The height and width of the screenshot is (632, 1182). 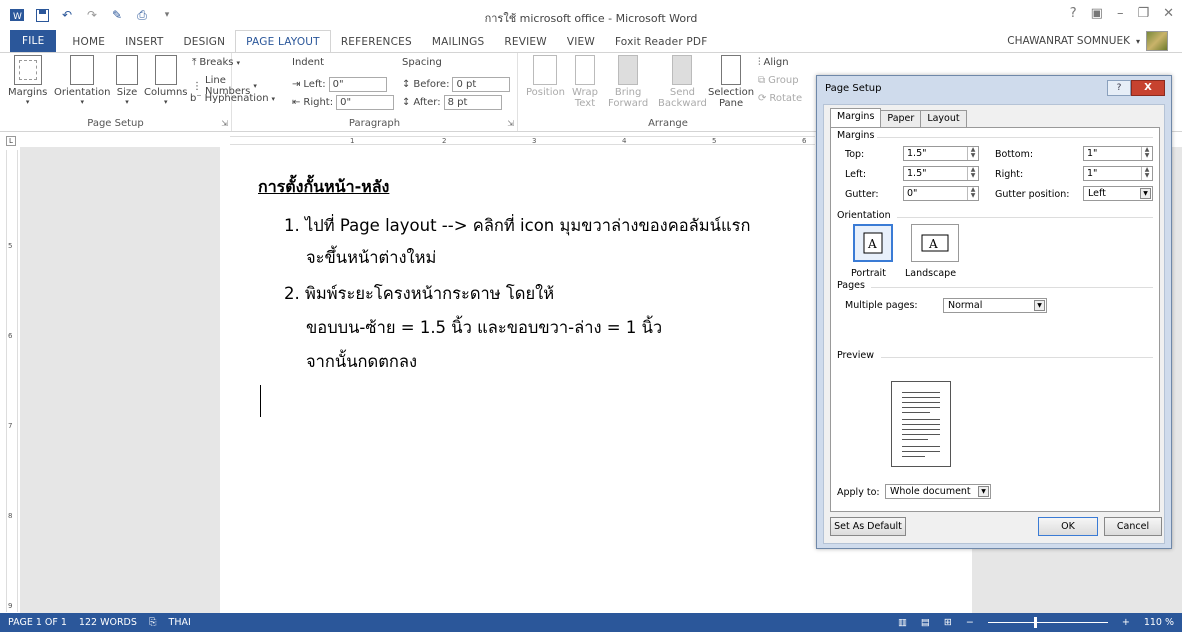 I want to click on language: THAI, so click(x=180, y=622).